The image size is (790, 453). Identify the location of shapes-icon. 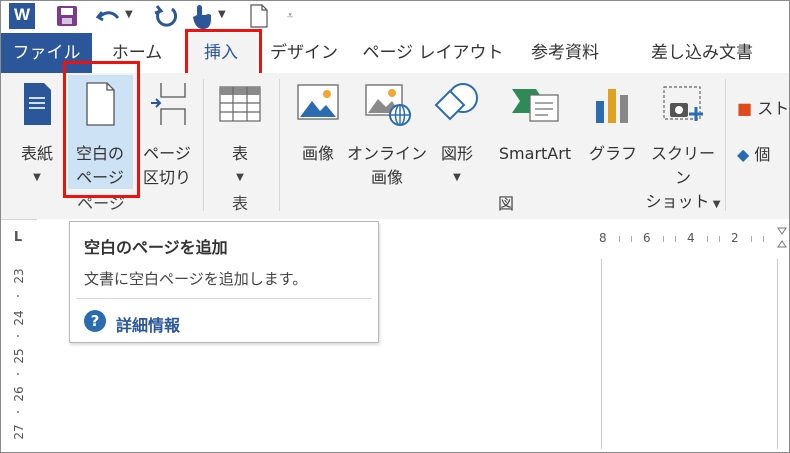
(456, 102).